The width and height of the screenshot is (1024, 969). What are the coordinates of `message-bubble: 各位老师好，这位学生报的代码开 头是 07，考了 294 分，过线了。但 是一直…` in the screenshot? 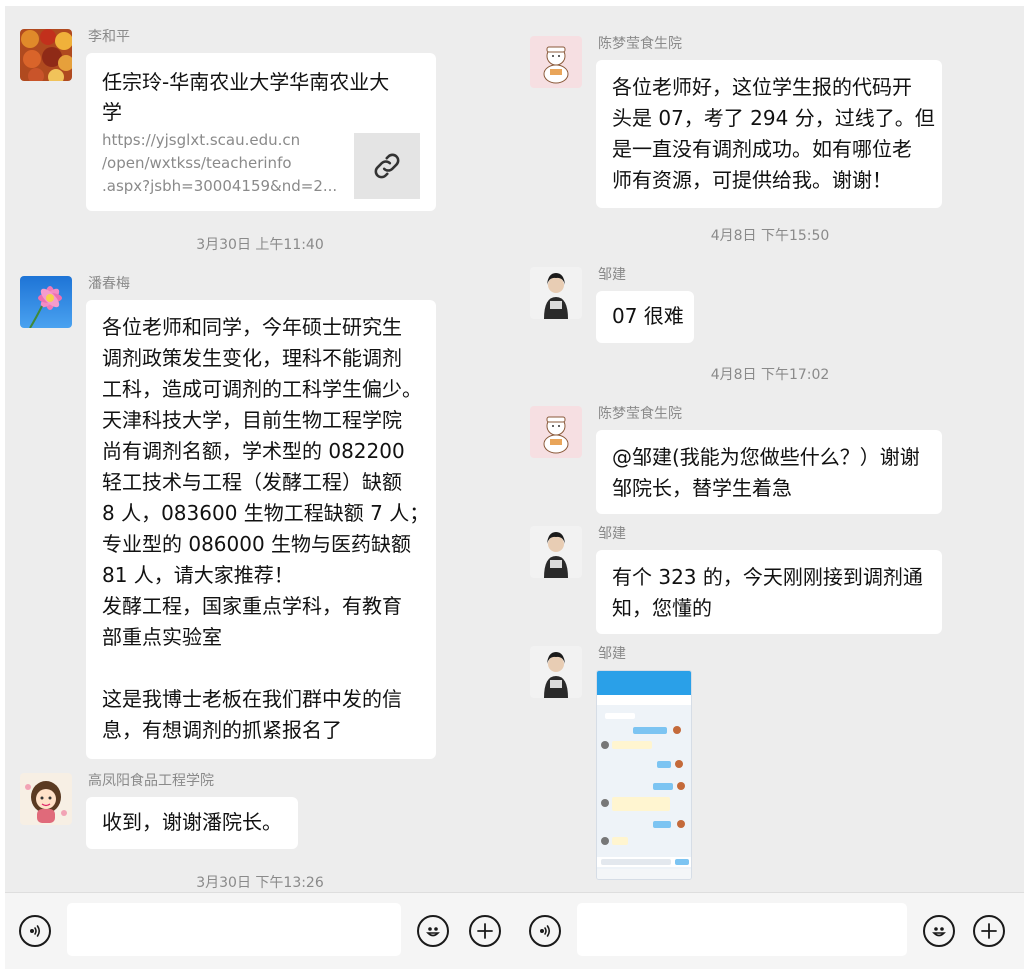 It's located at (769, 134).